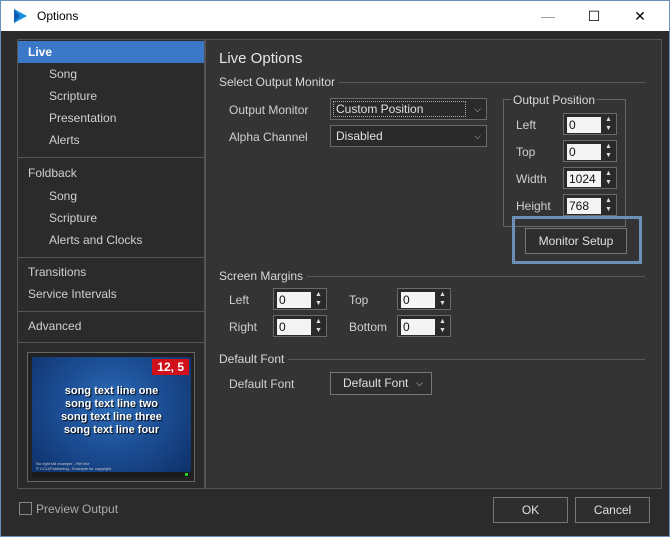  What do you see at coordinates (261, 58) in the screenshot?
I see `page-title: Live Options` at bounding box center [261, 58].